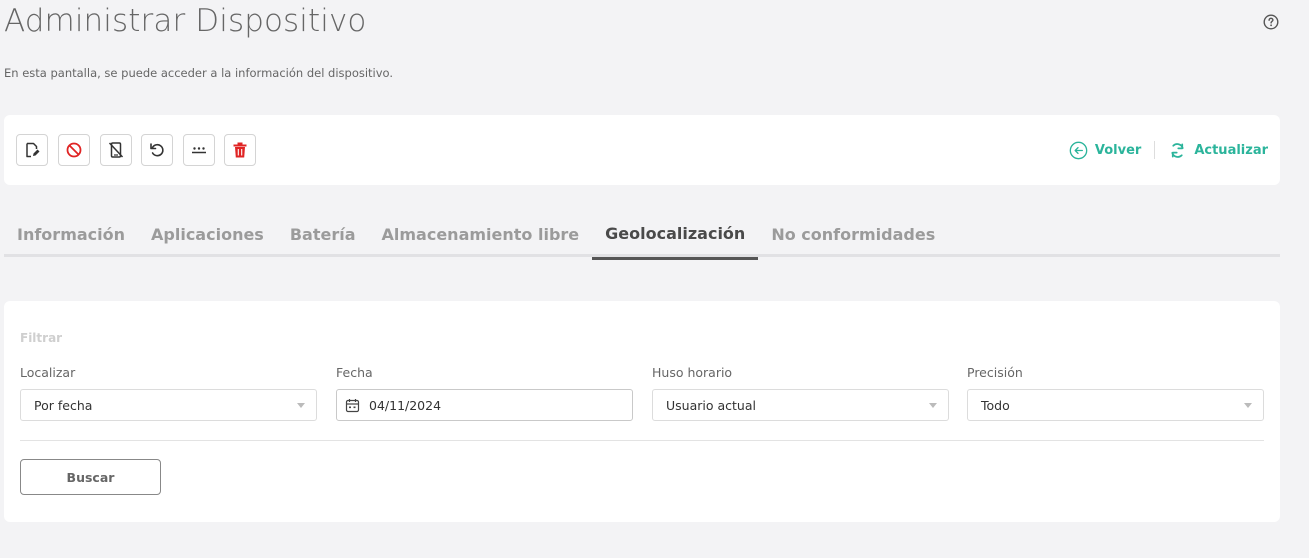 This screenshot has width=1309, height=558. I want to click on fecha-field: Fecha 04/11/2024, so click(484, 393).